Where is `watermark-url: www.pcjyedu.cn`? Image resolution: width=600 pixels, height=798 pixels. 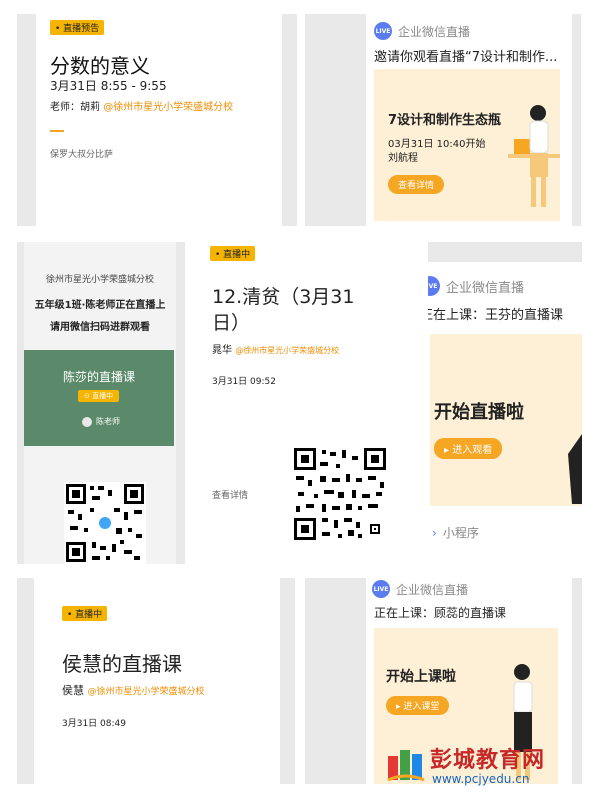 watermark-url: www.pcjyedu.cn is located at coordinates (481, 779).